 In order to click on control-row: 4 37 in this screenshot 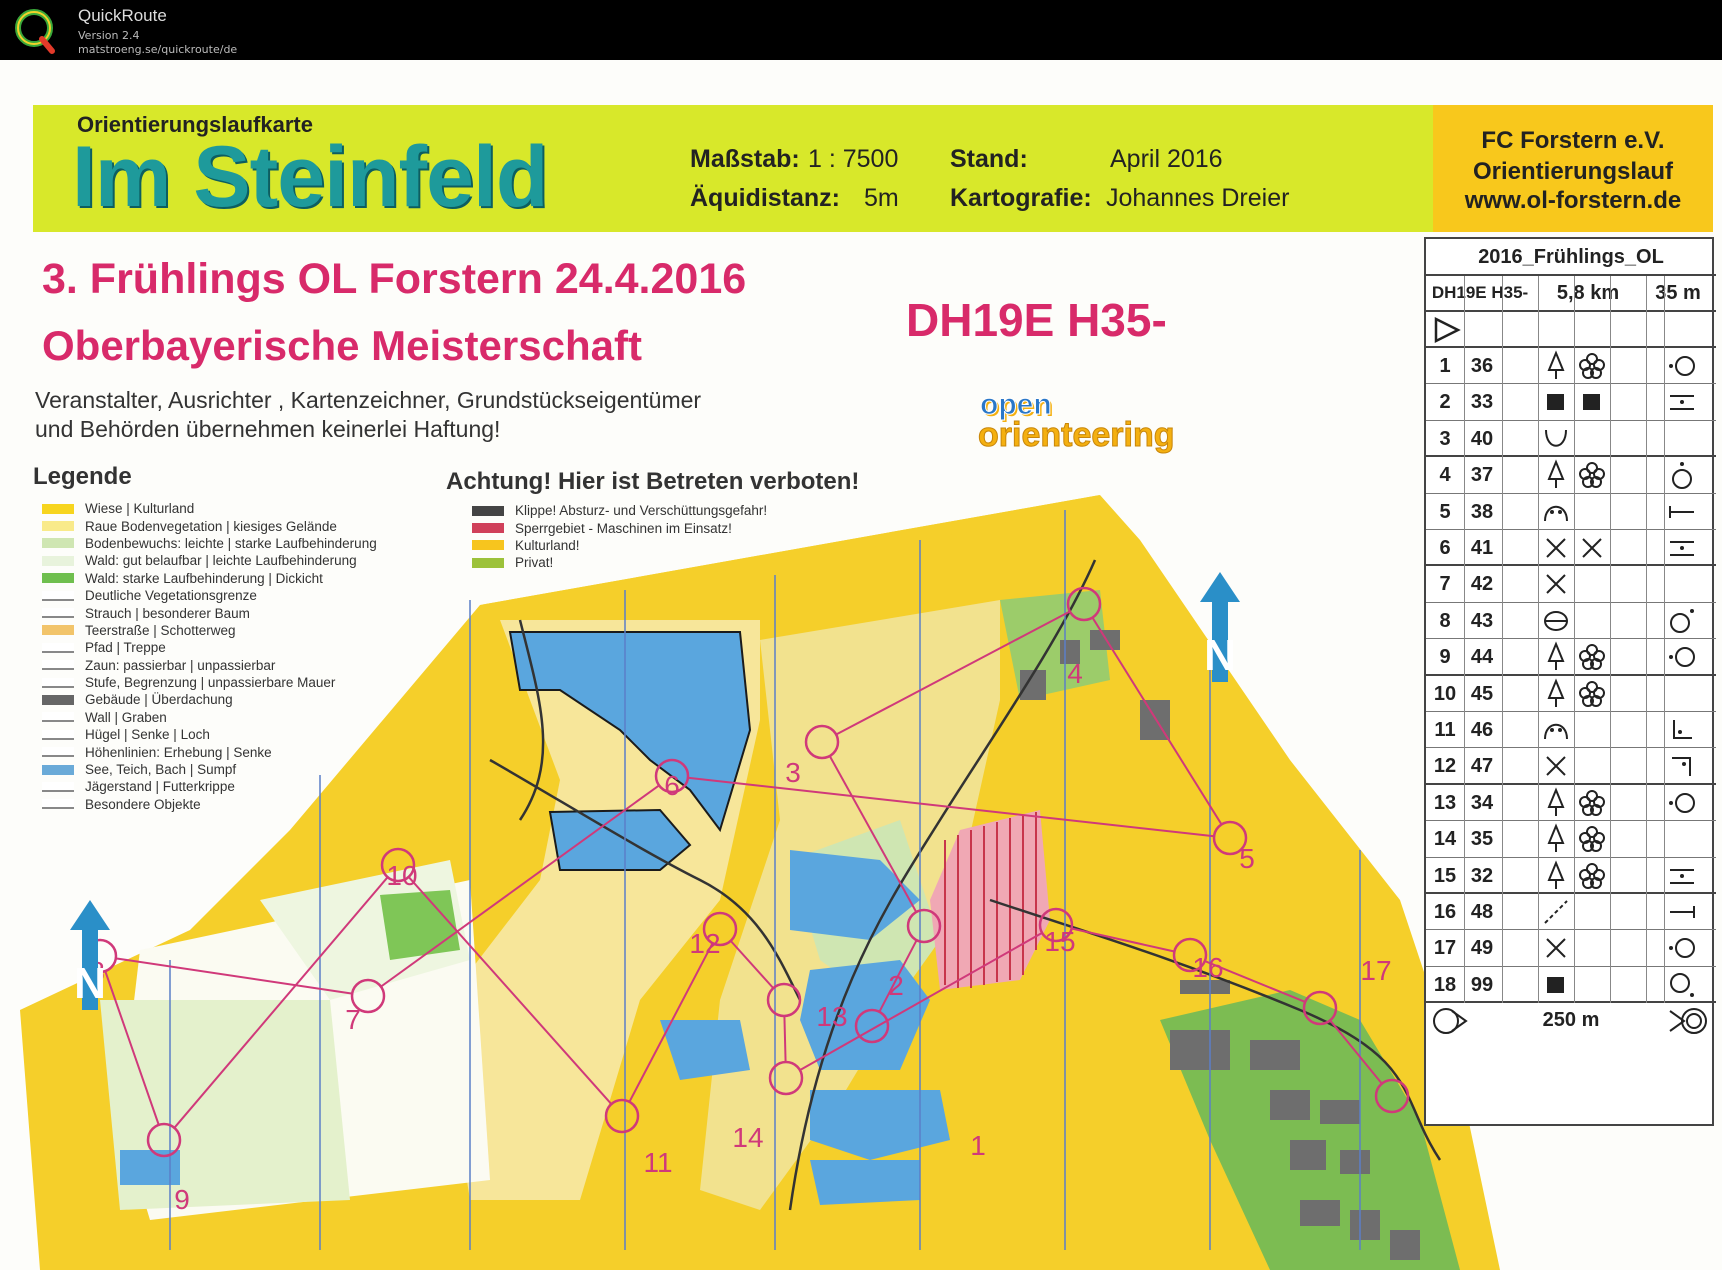, I will do `click(1571, 475)`.